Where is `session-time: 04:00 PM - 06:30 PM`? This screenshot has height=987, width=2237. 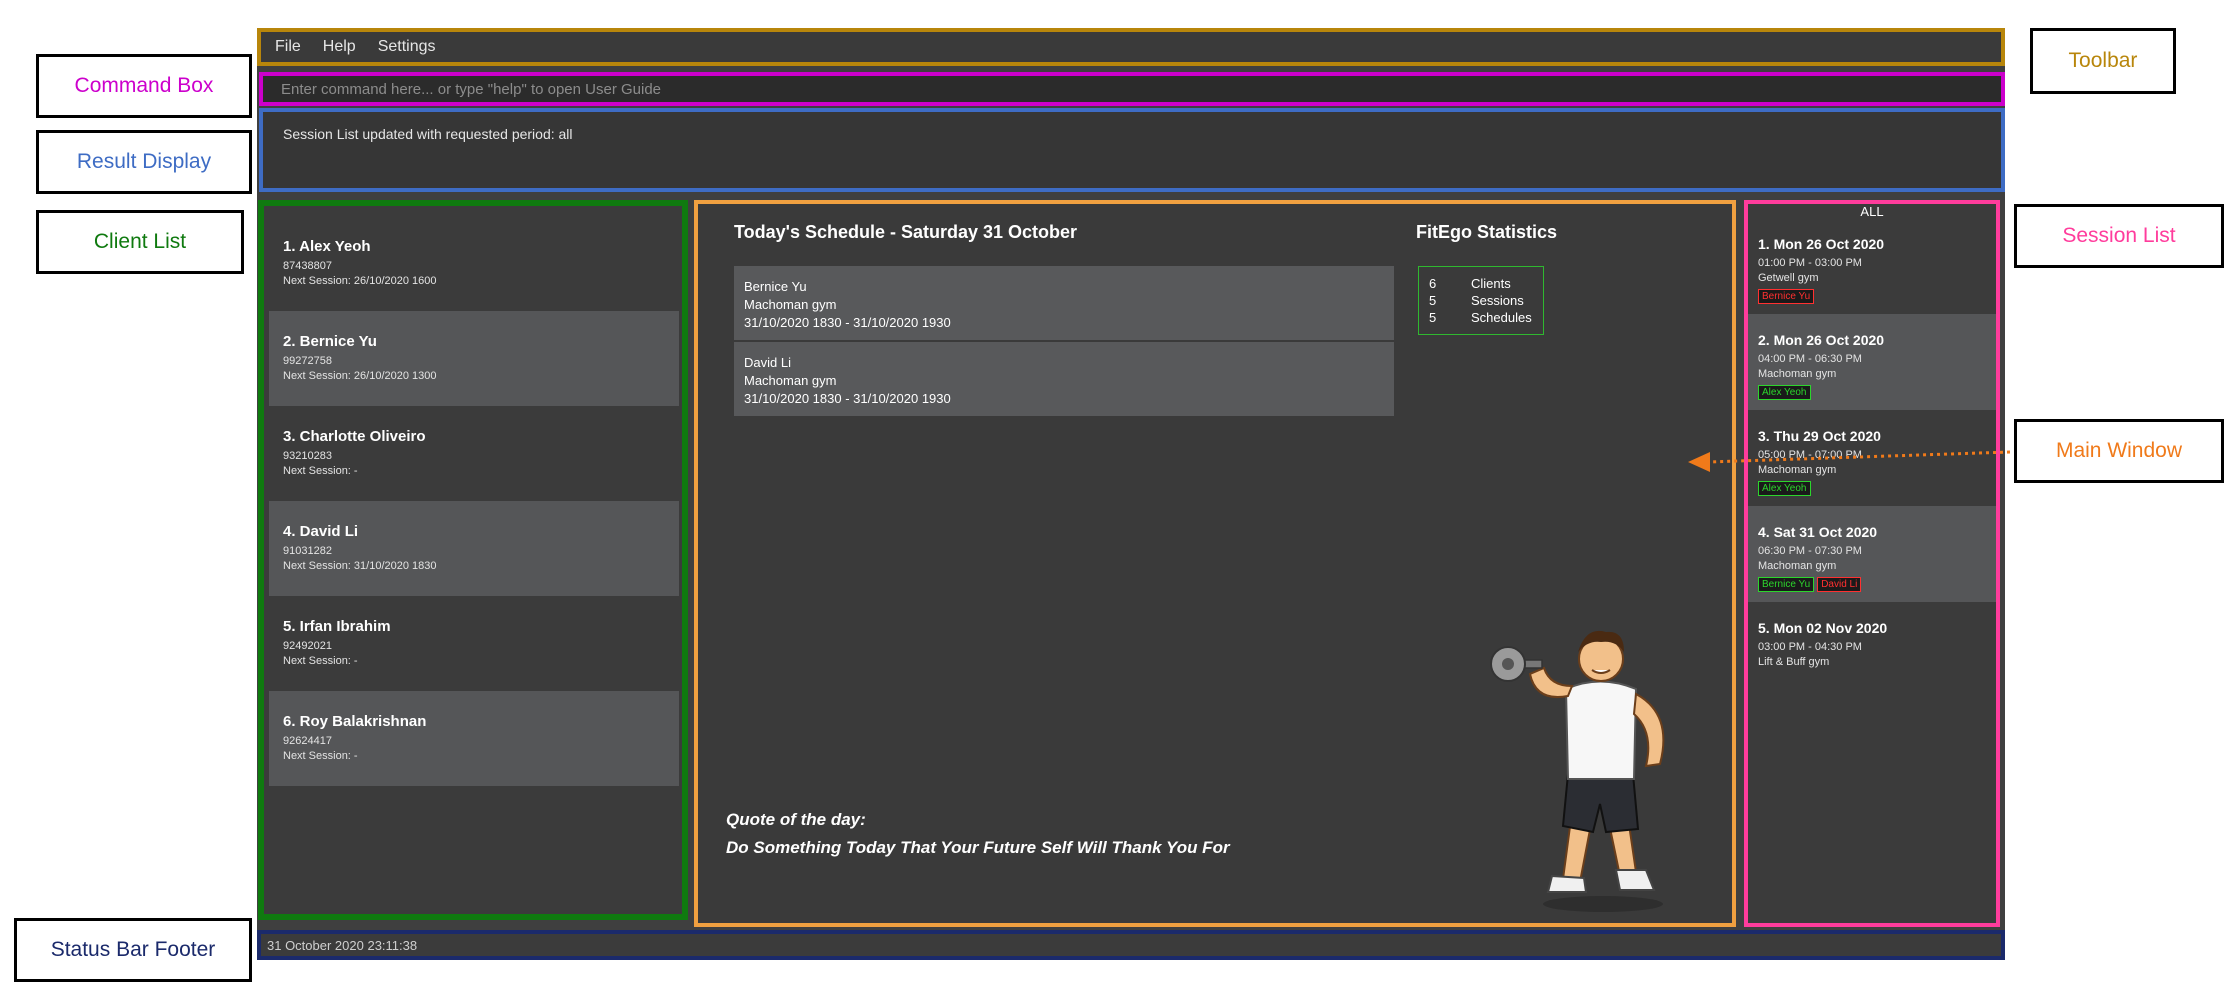 session-time: 04:00 PM - 06:30 PM is located at coordinates (1810, 359).